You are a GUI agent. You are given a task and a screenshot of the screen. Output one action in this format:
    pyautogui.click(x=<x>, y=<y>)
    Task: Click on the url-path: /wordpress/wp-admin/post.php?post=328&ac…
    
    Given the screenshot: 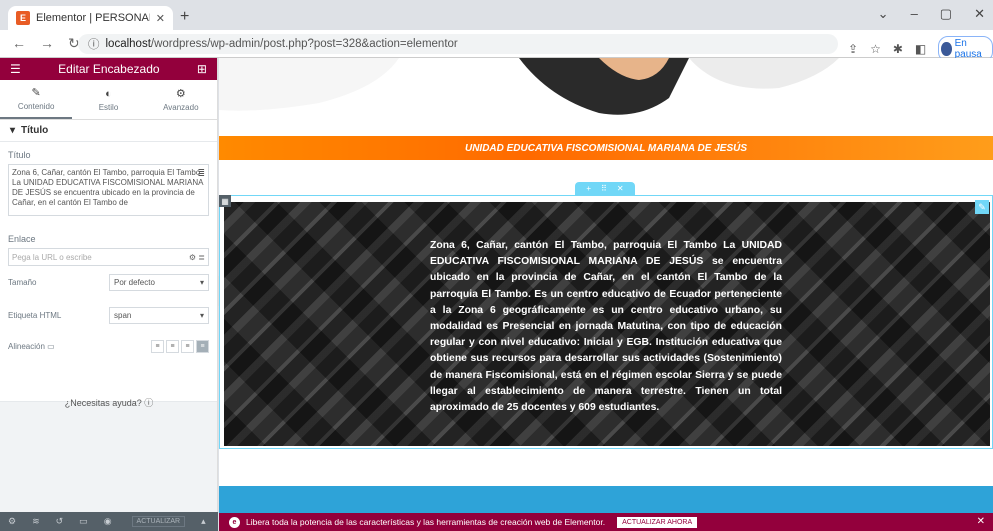 What is the action you would take?
    pyautogui.click(x=304, y=44)
    